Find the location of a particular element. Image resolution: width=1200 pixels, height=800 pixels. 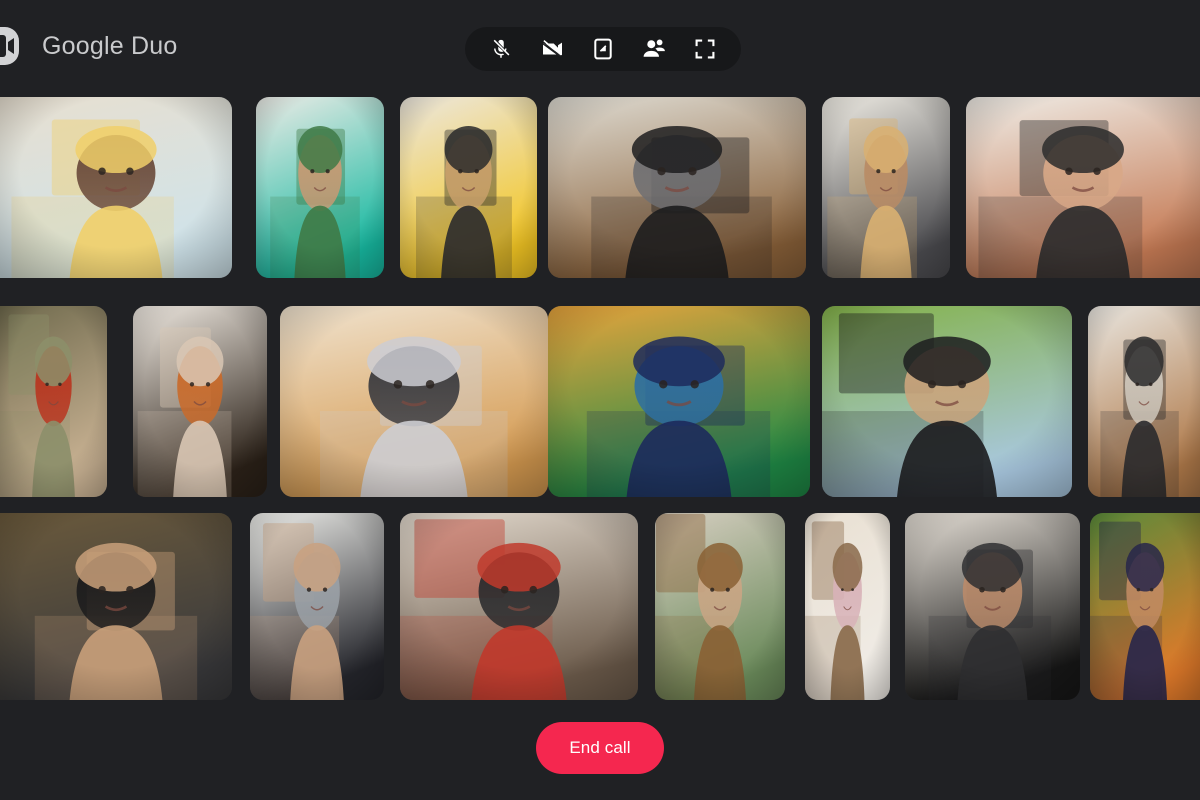

call-controls-toolbar is located at coordinates (603, 49).